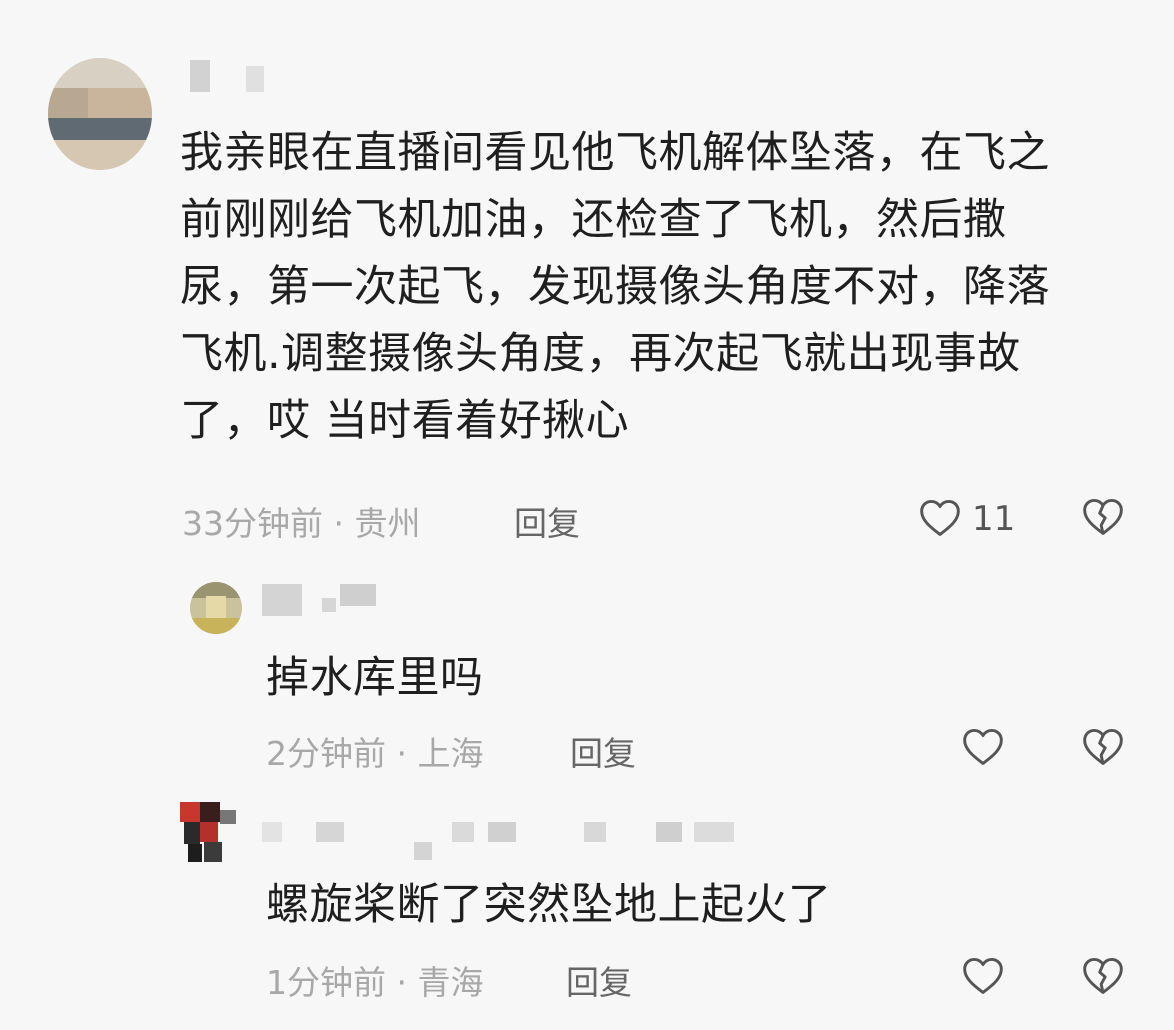 This screenshot has width=1174, height=1030. Describe the element at coordinates (405, 421) in the screenshot. I see `comment-line: 了，哎 当时看着好揪心` at that location.